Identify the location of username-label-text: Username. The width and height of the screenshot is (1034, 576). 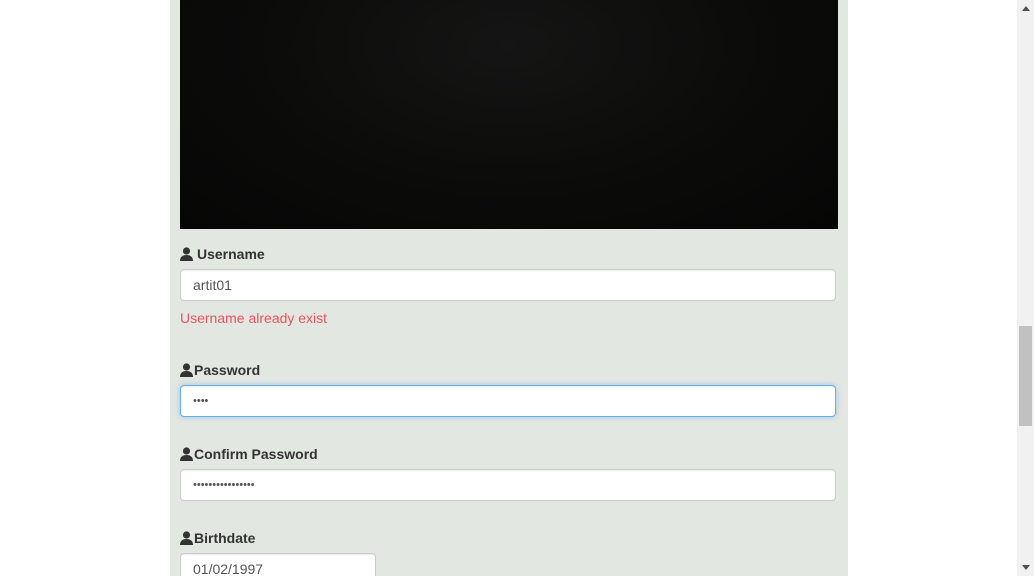
(231, 254).